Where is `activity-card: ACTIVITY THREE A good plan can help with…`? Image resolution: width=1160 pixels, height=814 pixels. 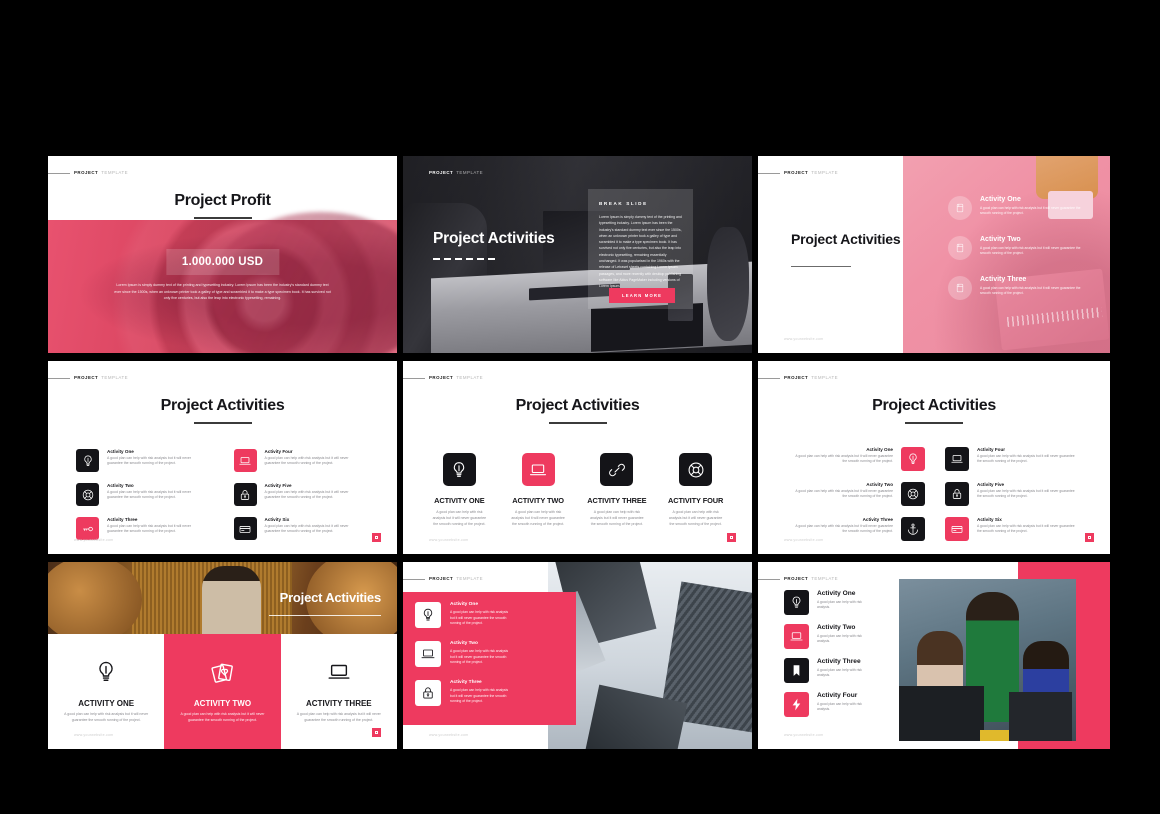
activity-card: ACTIVITY THREE A good plan can help with… is located at coordinates (617, 490).